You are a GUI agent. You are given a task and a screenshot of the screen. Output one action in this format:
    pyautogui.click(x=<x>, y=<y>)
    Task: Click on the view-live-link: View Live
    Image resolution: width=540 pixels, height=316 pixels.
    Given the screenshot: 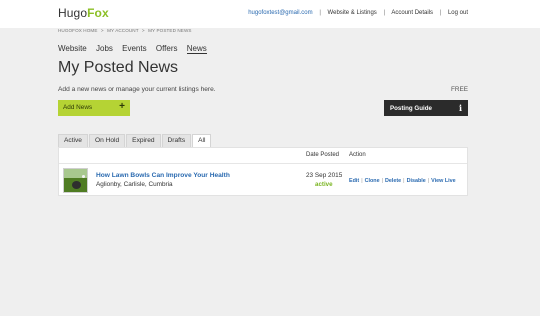 What is the action you would take?
    pyautogui.click(x=443, y=181)
    